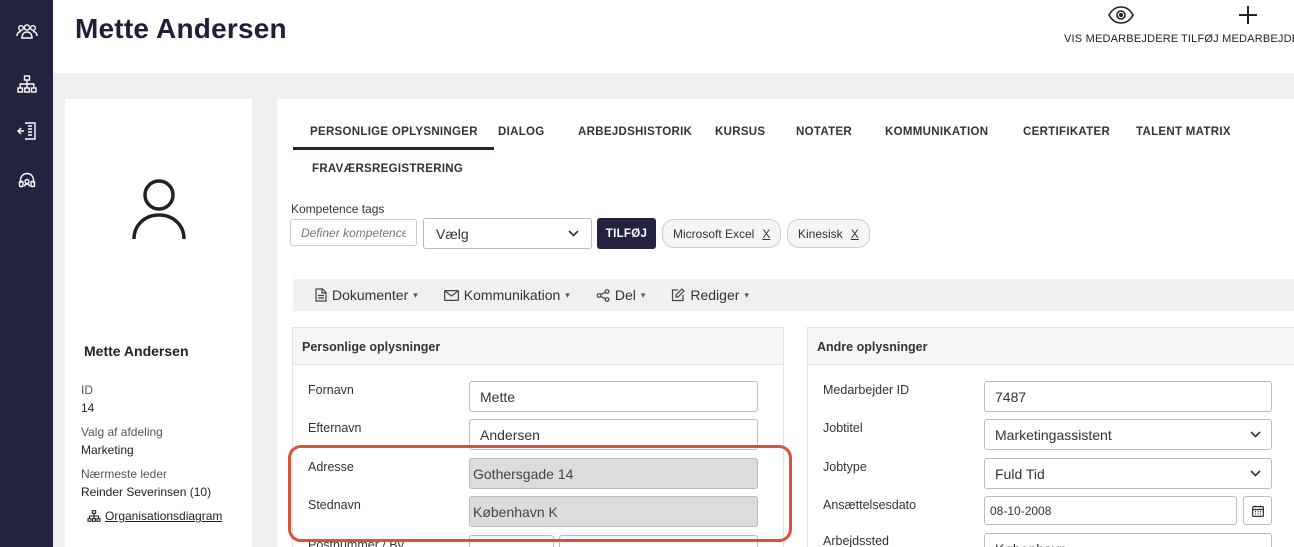 The image size is (1294, 547). What do you see at coordinates (122, 432) in the screenshot?
I see `department-label: Valg af afdeling` at bounding box center [122, 432].